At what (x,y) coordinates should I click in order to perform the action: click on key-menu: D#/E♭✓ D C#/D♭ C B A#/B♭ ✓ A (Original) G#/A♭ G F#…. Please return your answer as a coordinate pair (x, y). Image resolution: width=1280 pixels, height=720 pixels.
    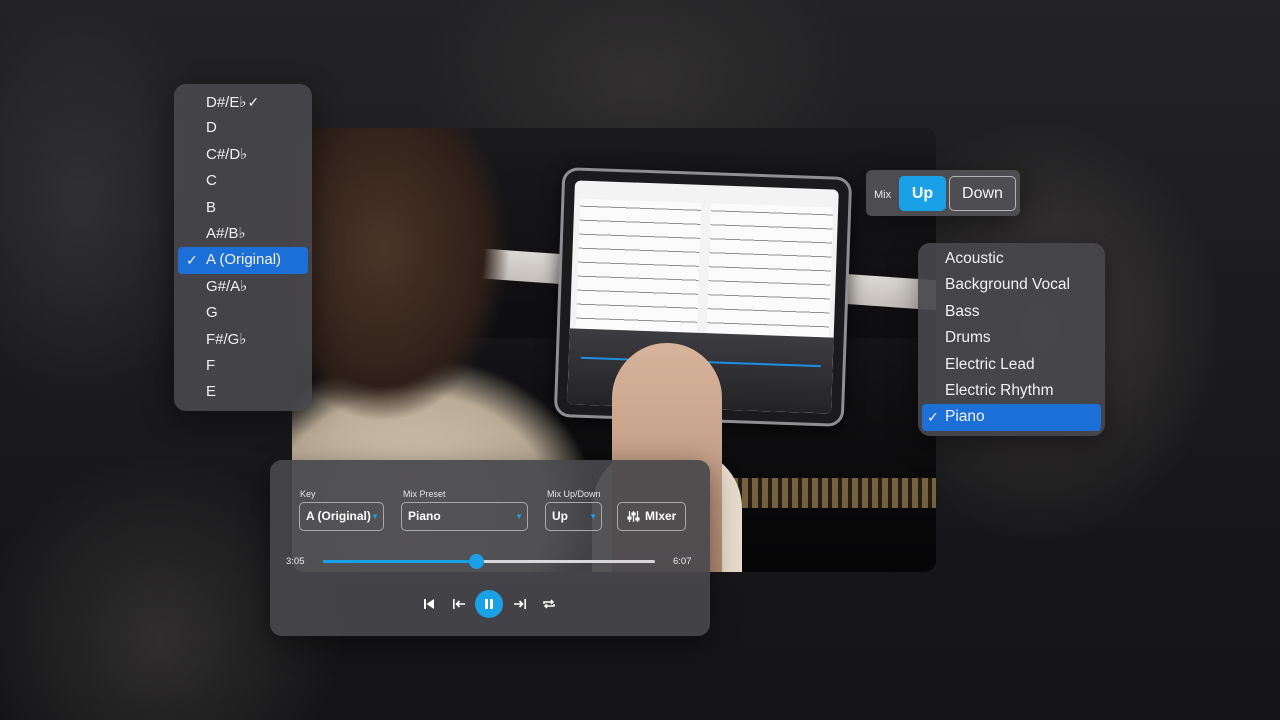
    Looking at the image, I should click on (243, 247).